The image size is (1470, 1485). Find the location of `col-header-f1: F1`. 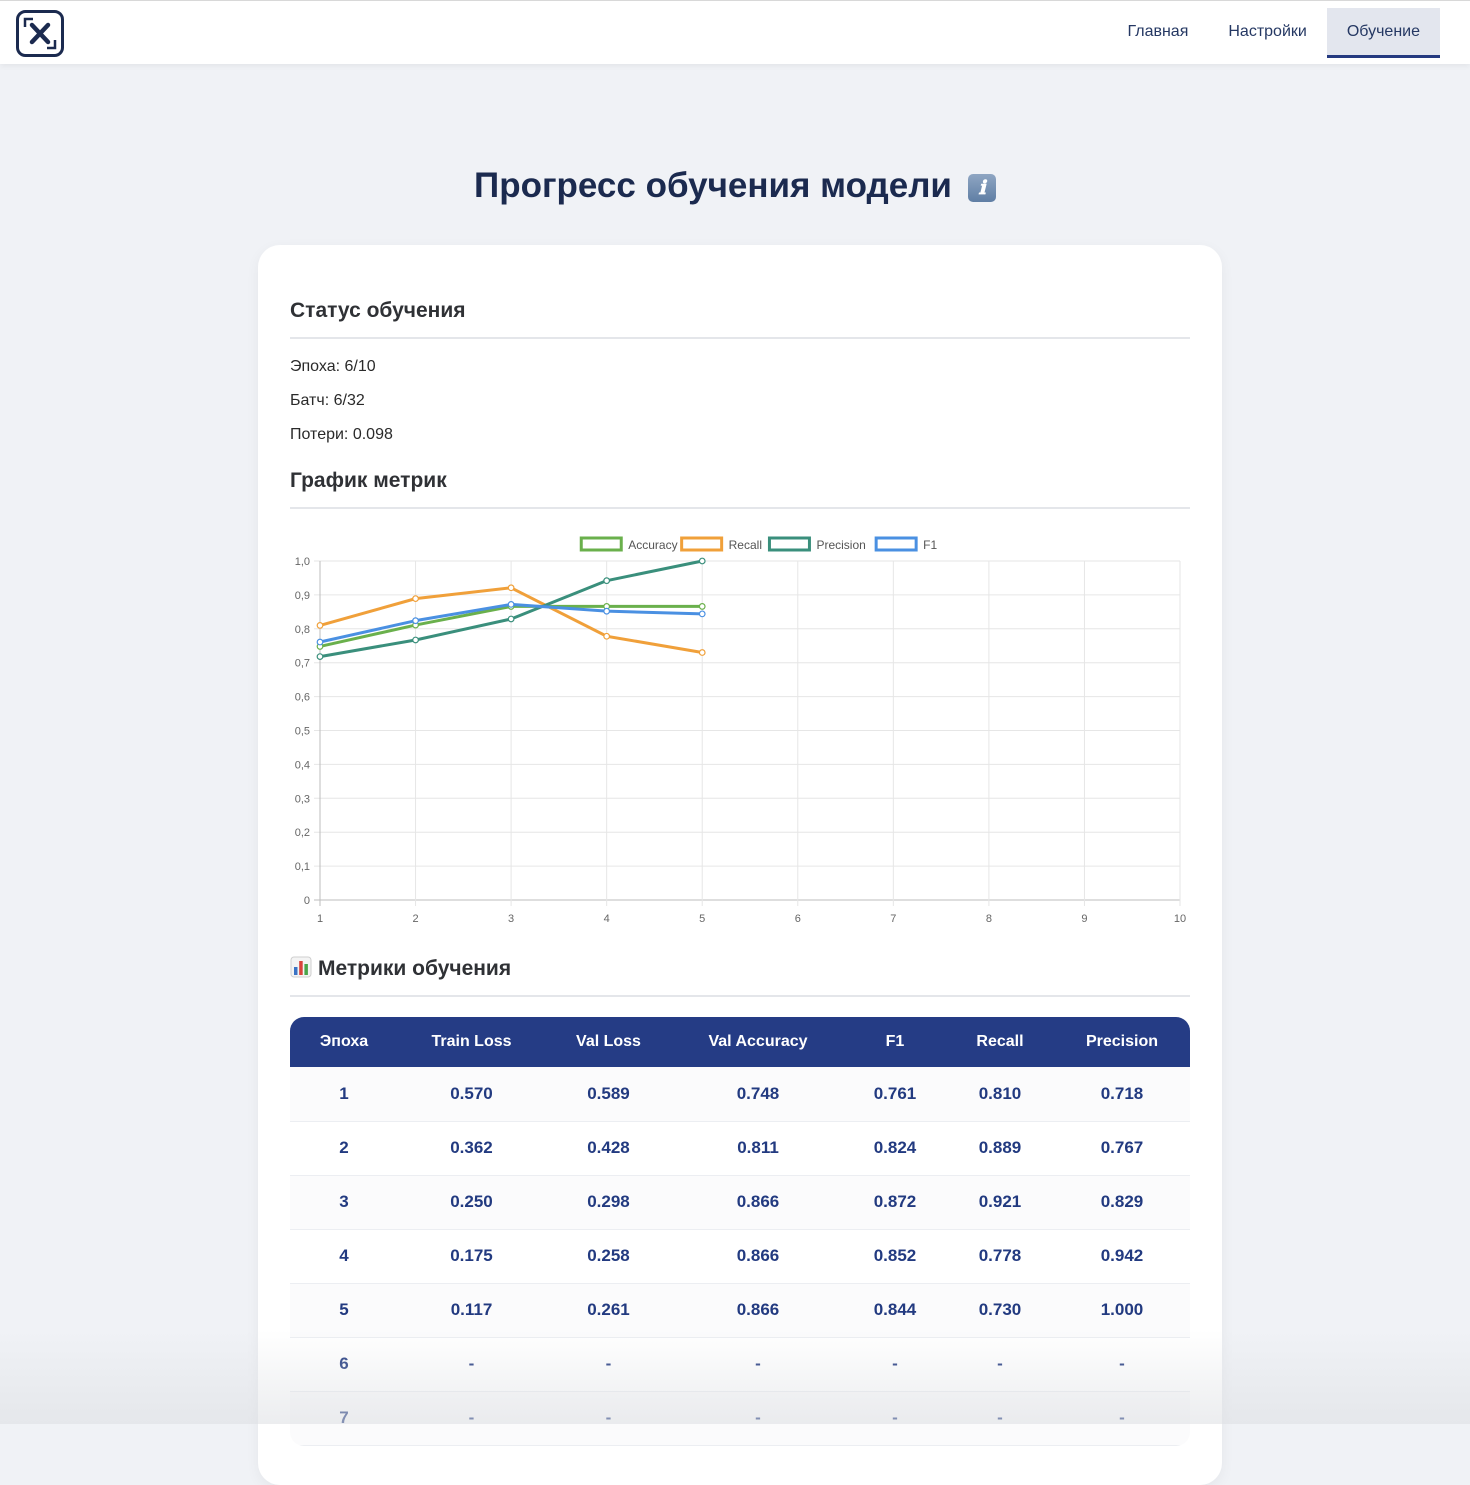

col-header-f1: F1 is located at coordinates (895, 1042).